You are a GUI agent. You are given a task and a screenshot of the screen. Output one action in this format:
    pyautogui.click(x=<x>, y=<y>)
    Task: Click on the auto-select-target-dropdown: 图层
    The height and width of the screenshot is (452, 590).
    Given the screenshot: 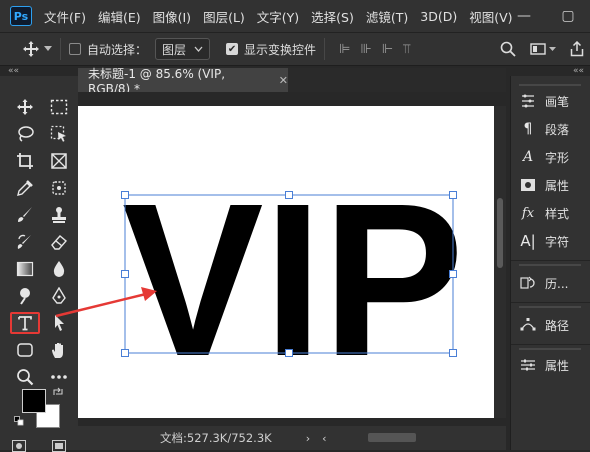 What is the action you would take?
    pyautogui.click(x=183, y=49)
    